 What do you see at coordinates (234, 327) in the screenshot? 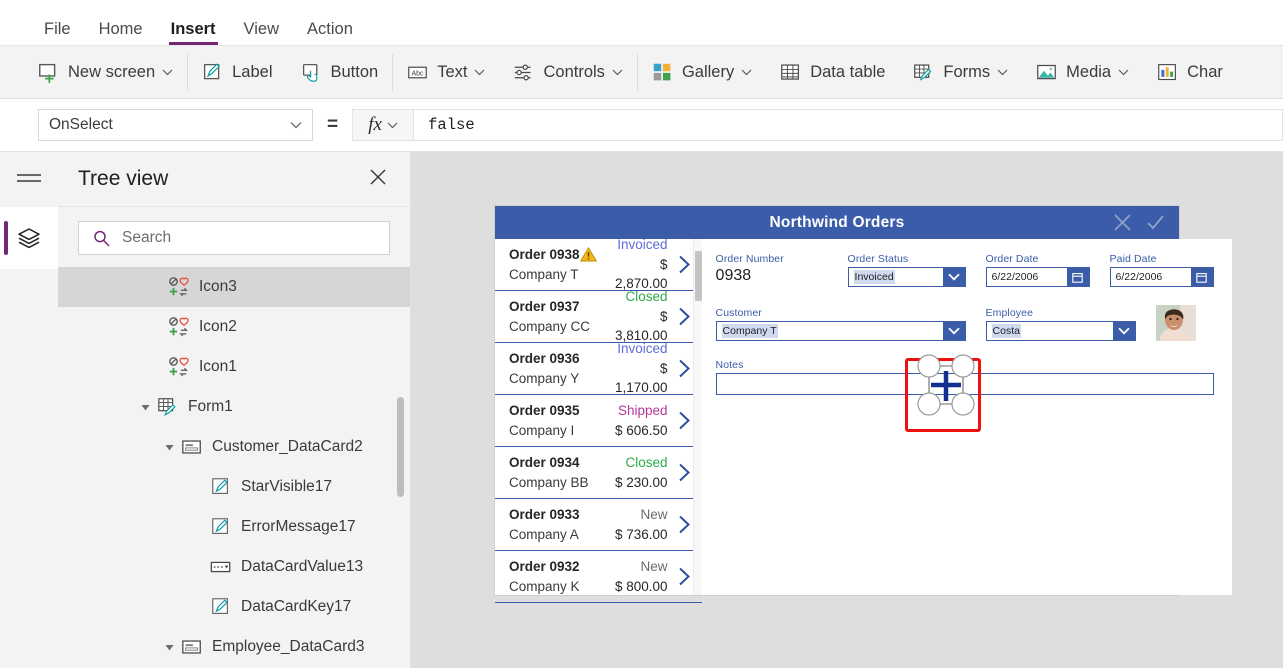
I see `tree-node-icon2: Icon2` at bounding box center [234, 327].